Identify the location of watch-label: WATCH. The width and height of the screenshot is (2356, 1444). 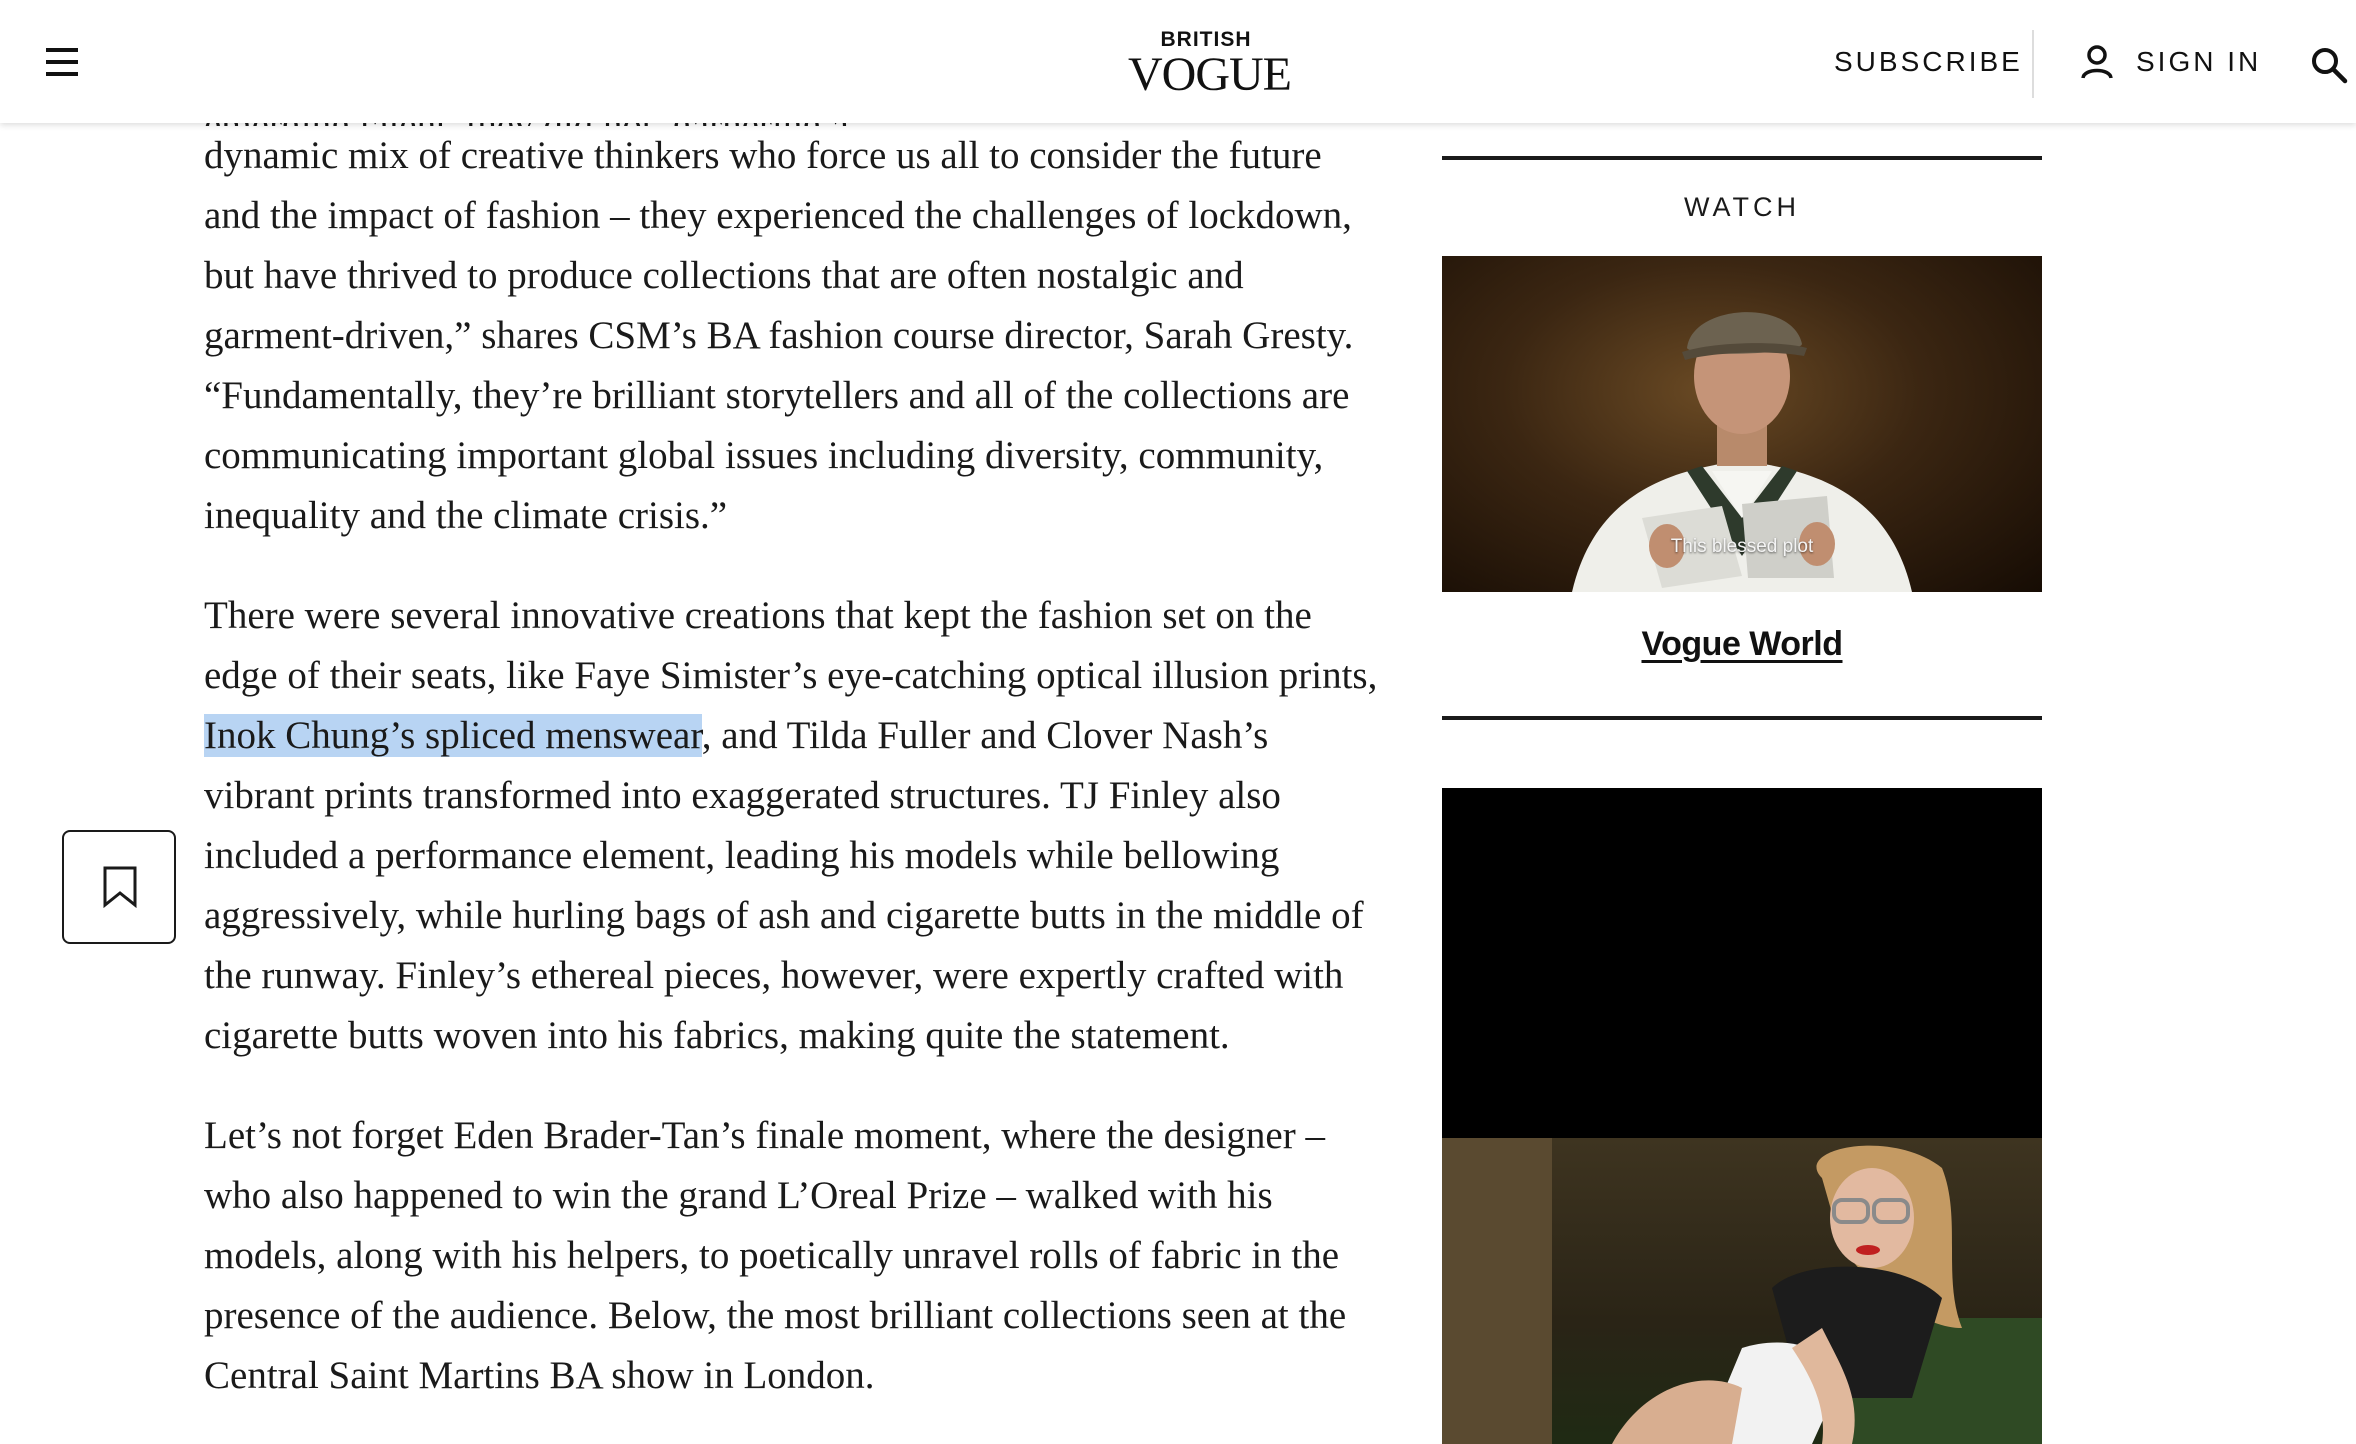
(1742, 207).